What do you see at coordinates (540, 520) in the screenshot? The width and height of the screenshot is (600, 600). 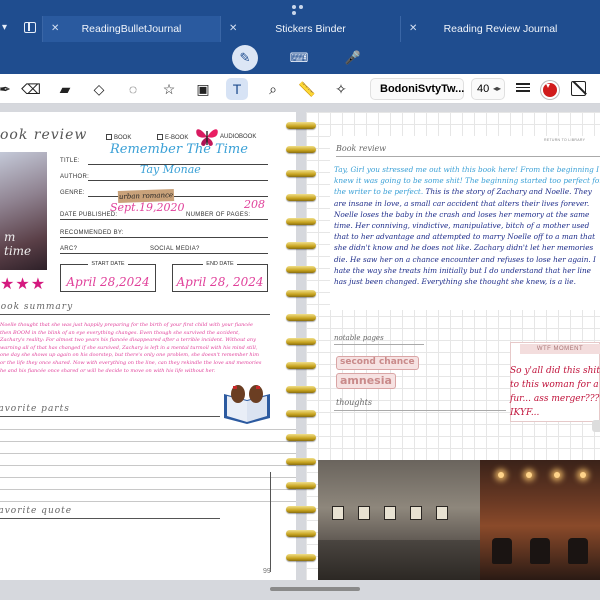 I see `barbershop-photo` at bounding box center [540, 520].